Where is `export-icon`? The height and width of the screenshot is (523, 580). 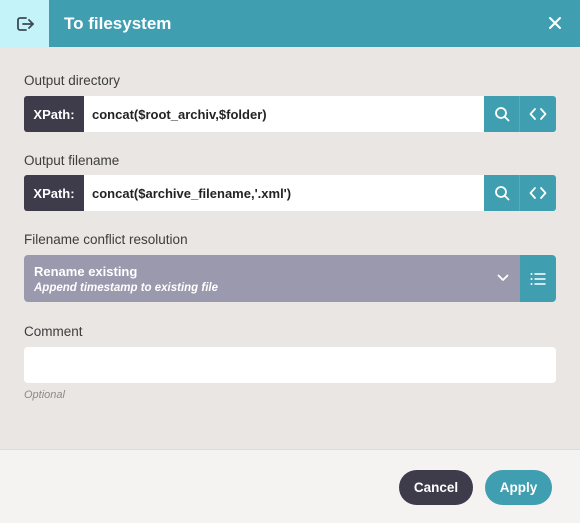
export-icon is located at coordinates (24, 23).